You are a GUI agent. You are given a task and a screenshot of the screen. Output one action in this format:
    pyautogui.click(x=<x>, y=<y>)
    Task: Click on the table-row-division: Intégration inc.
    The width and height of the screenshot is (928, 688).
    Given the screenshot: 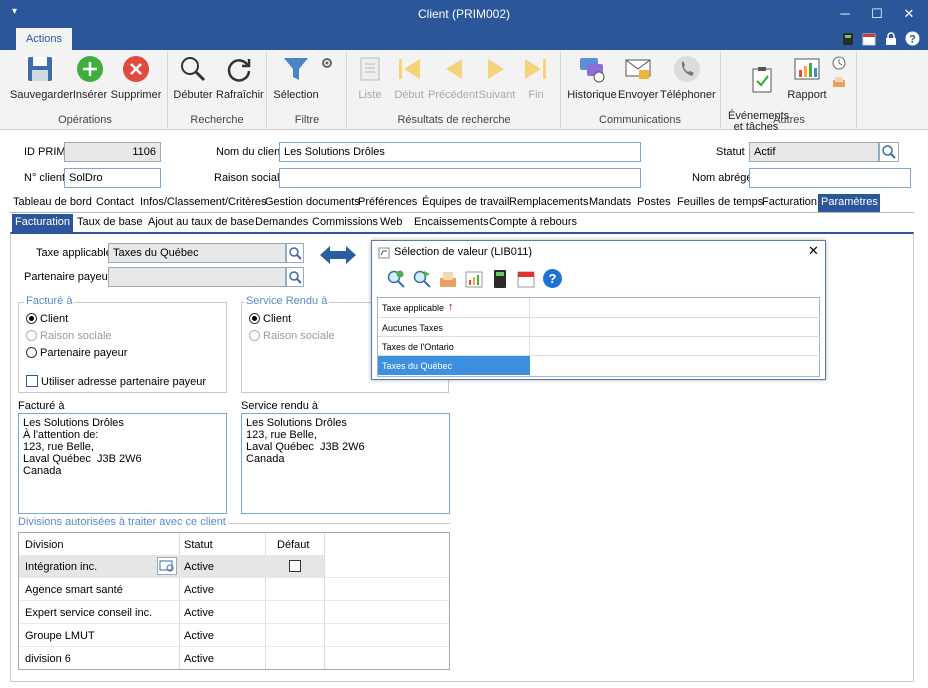 What is the action you would take?
    pyautogui.click(x=61, y=567)
    